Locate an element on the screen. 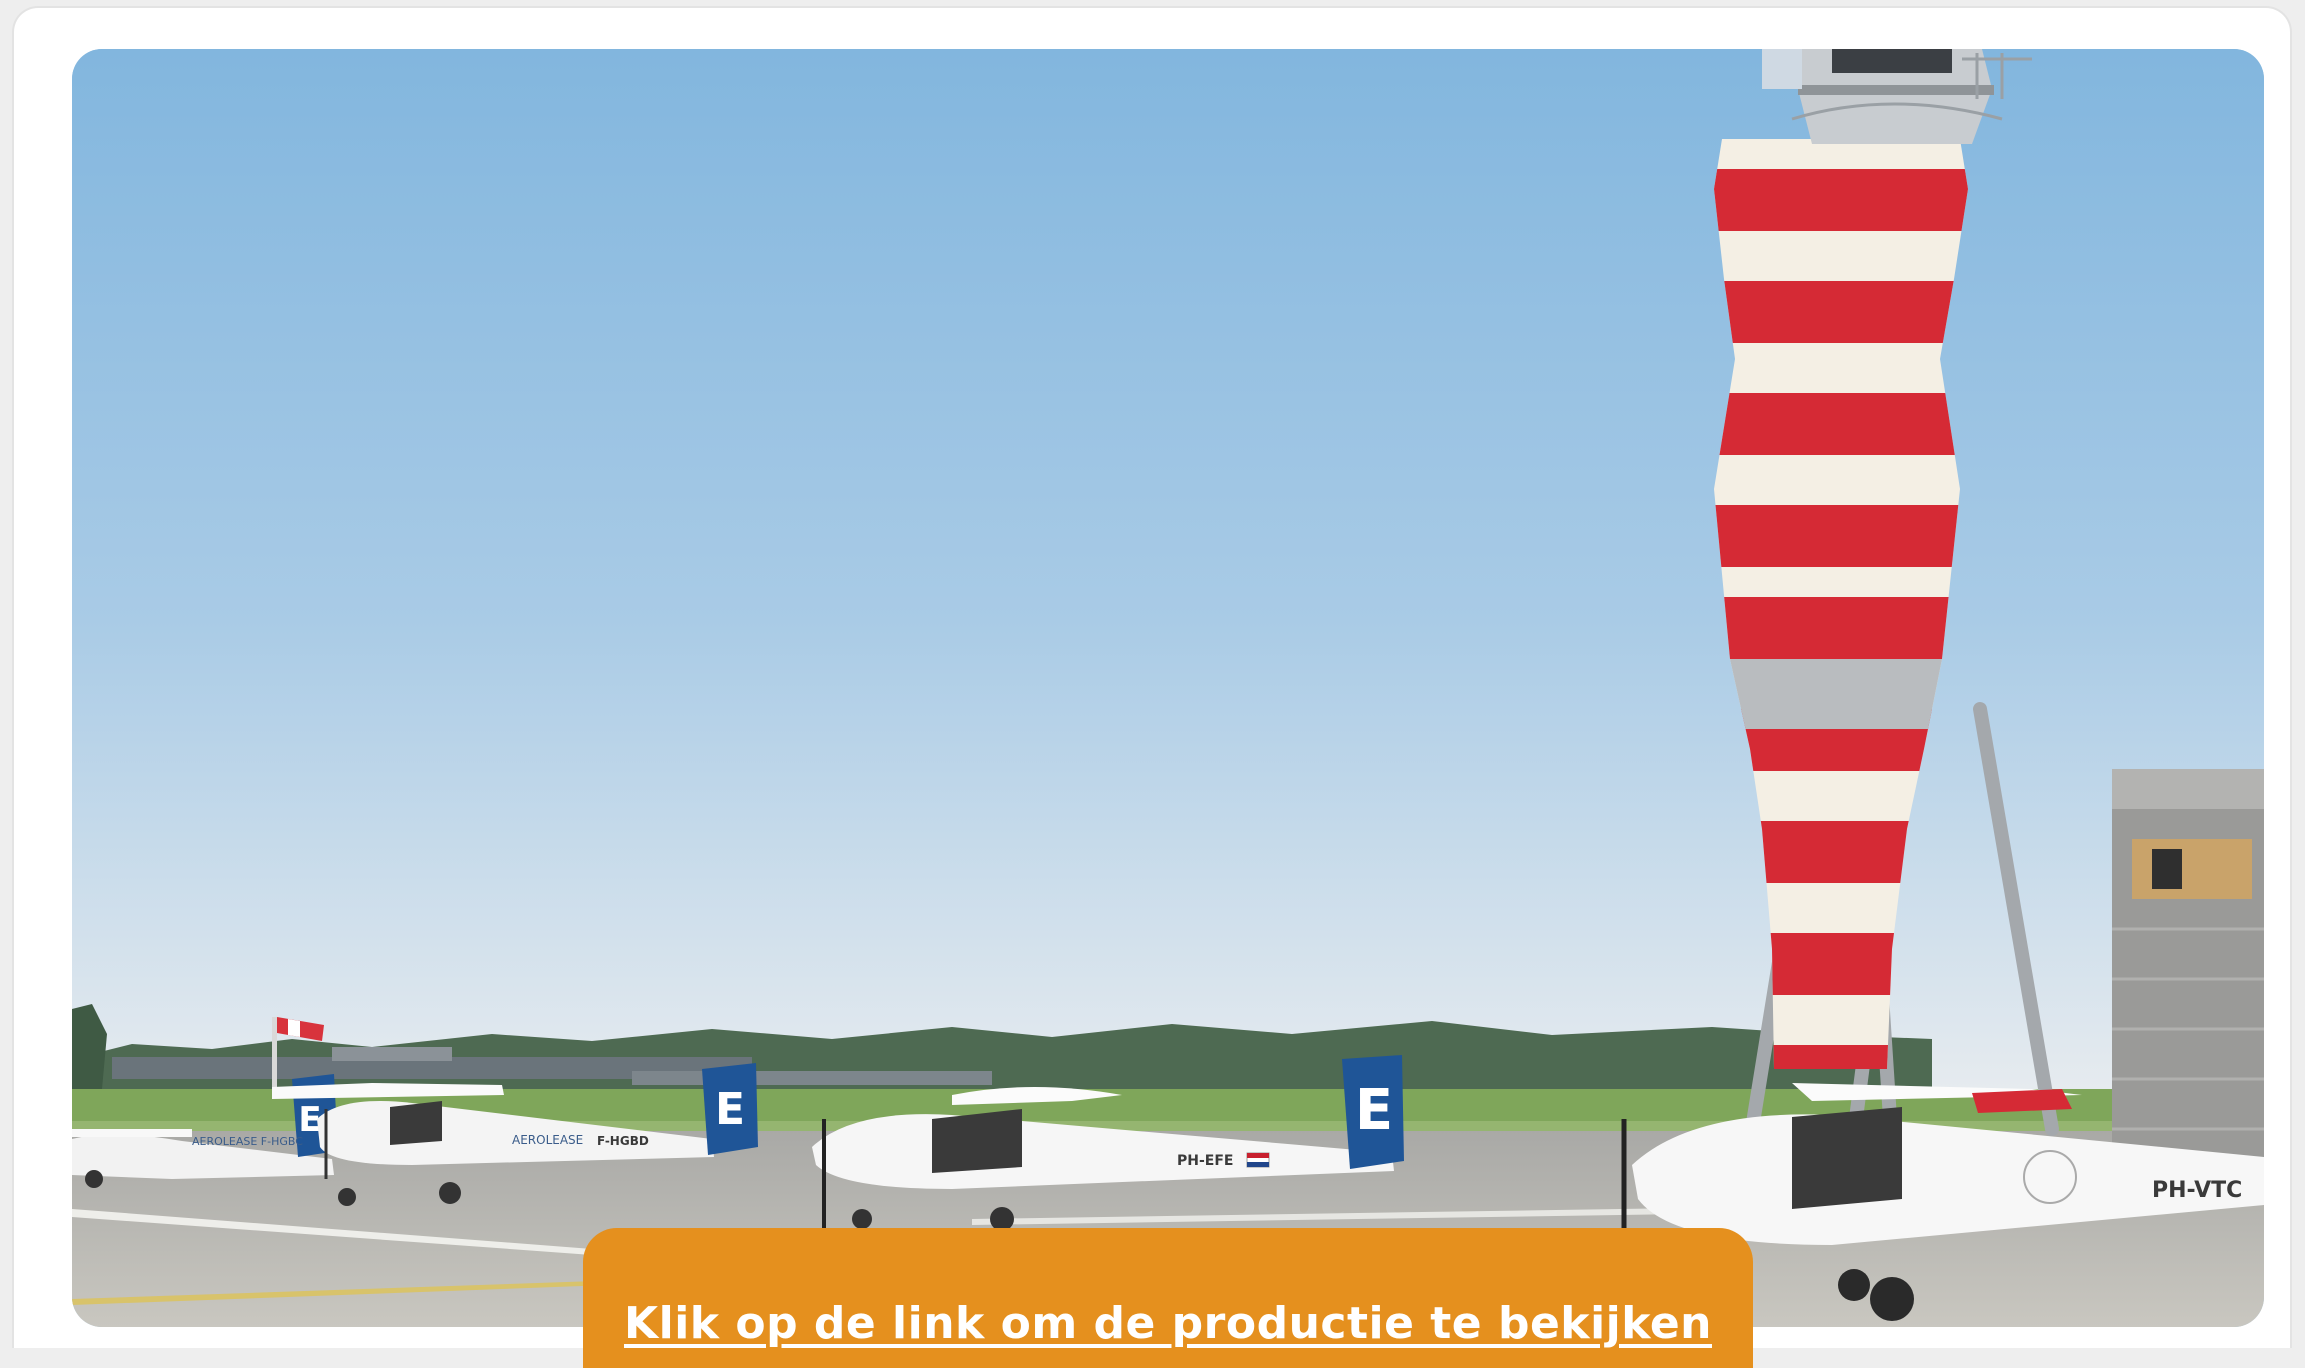  svg-text: F-HGBD is located at coordinates (623, 1141).